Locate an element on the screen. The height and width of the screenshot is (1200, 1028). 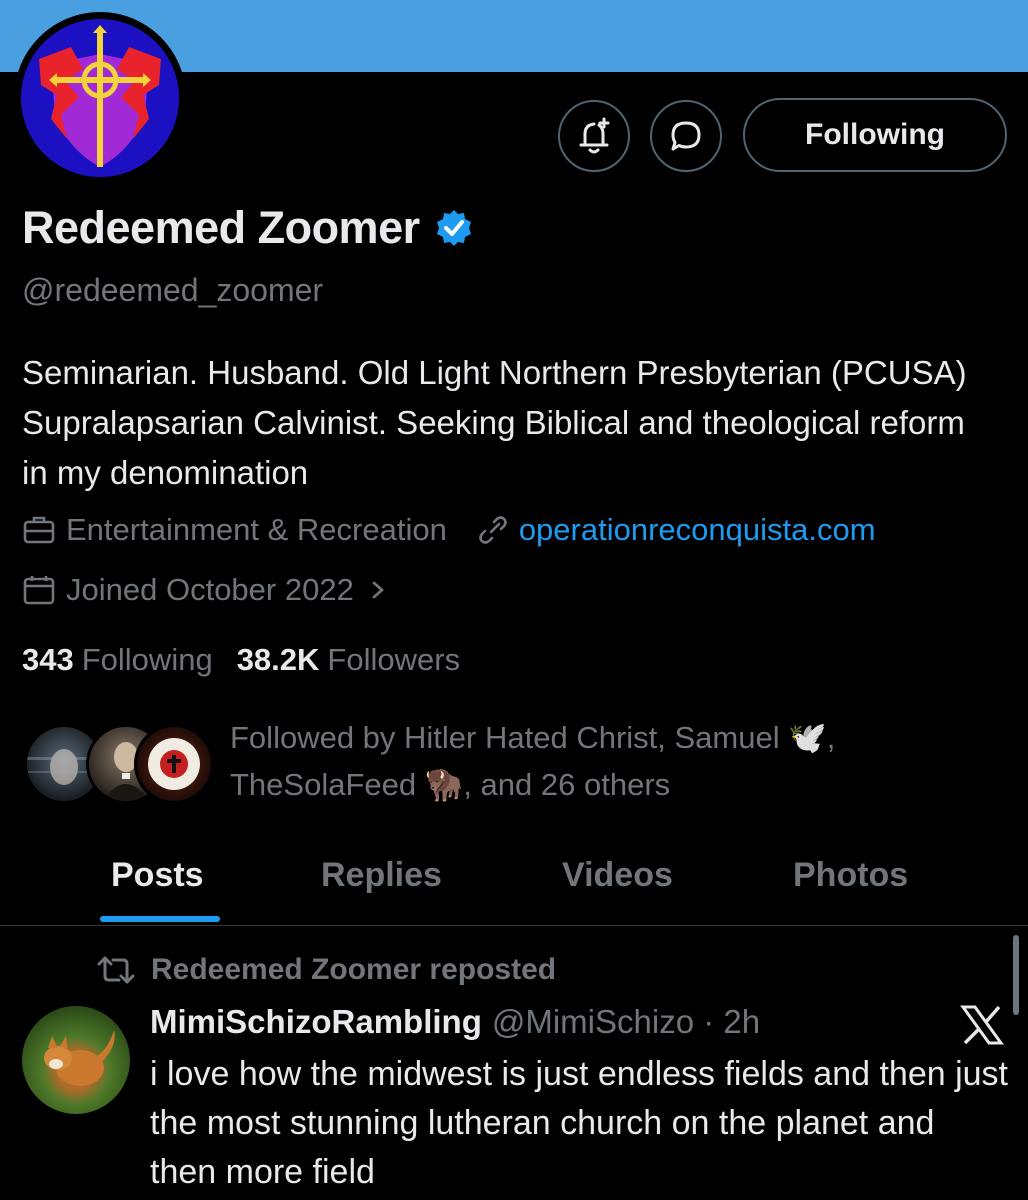
tab-replies: Replies is located at coordinates (381, 875).